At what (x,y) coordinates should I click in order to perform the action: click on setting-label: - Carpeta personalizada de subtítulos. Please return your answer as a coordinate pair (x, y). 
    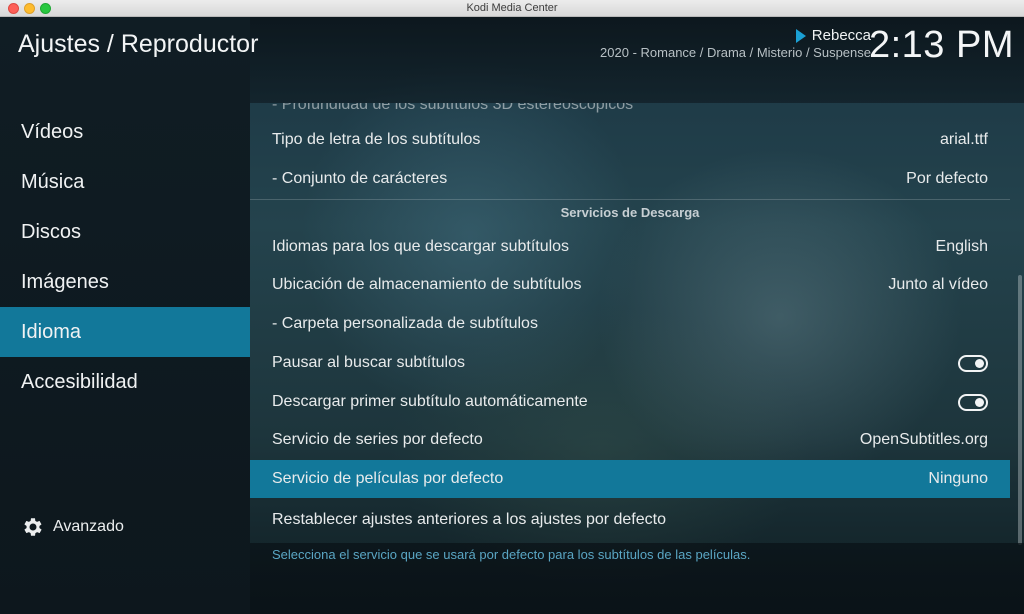
    Looking at the image, I should click on (405, 323).